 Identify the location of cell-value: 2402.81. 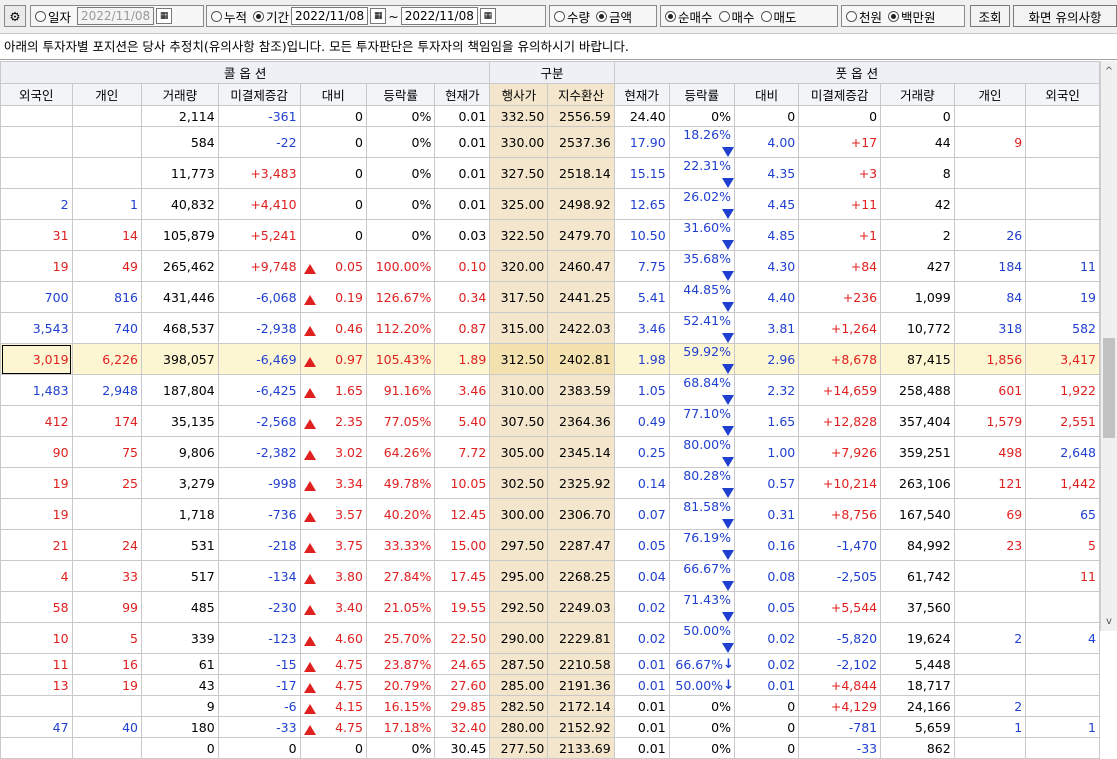
(585, 359).